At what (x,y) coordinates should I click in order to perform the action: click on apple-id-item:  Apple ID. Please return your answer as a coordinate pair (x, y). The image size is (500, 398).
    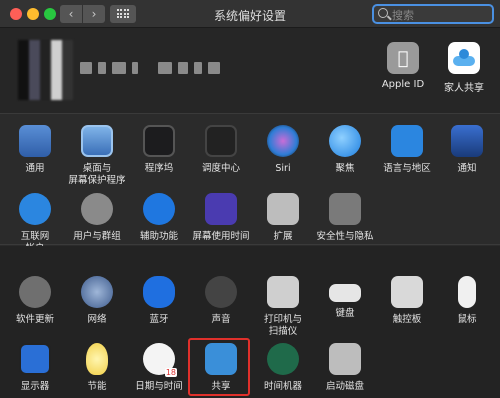
    Looking at the image, I should click on (403, 66).